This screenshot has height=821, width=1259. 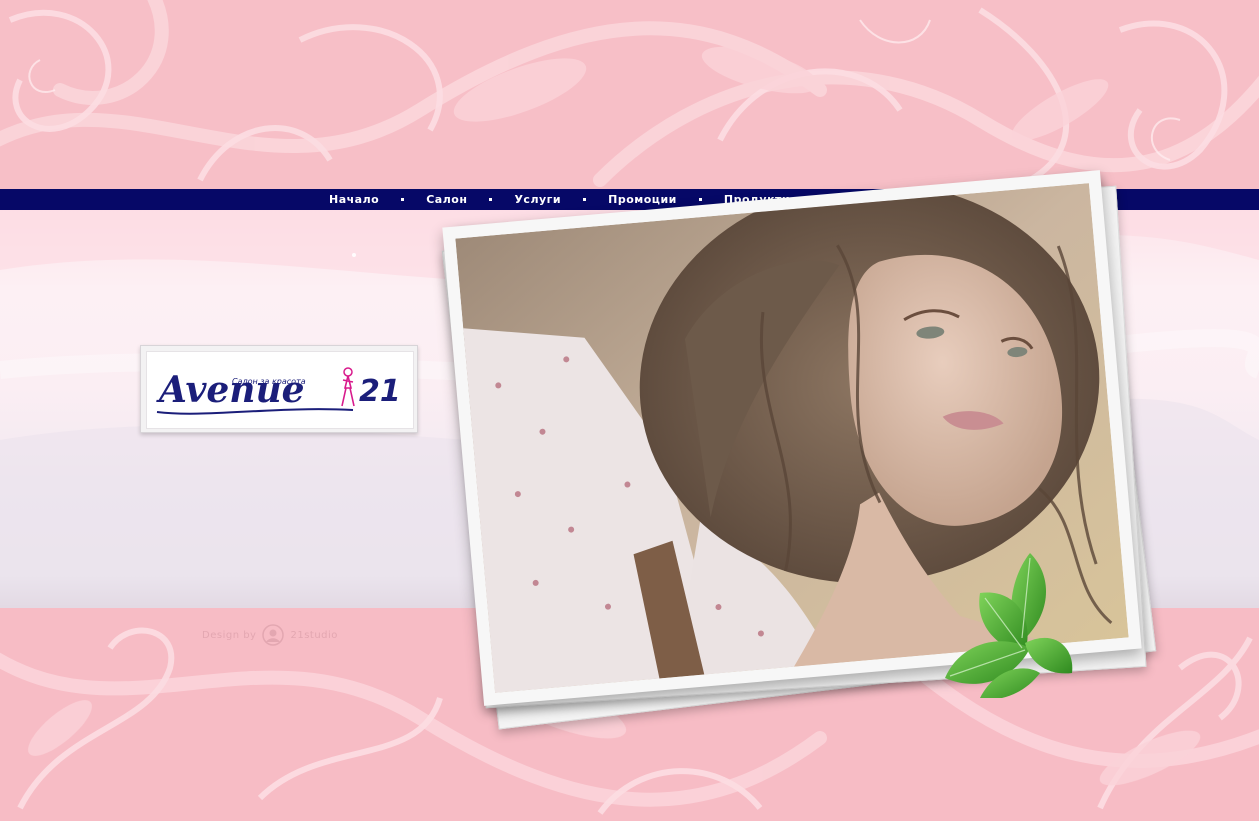 I want to click on salon-logo: Avenue Салон за красота 21, so click(x=279, y=389).